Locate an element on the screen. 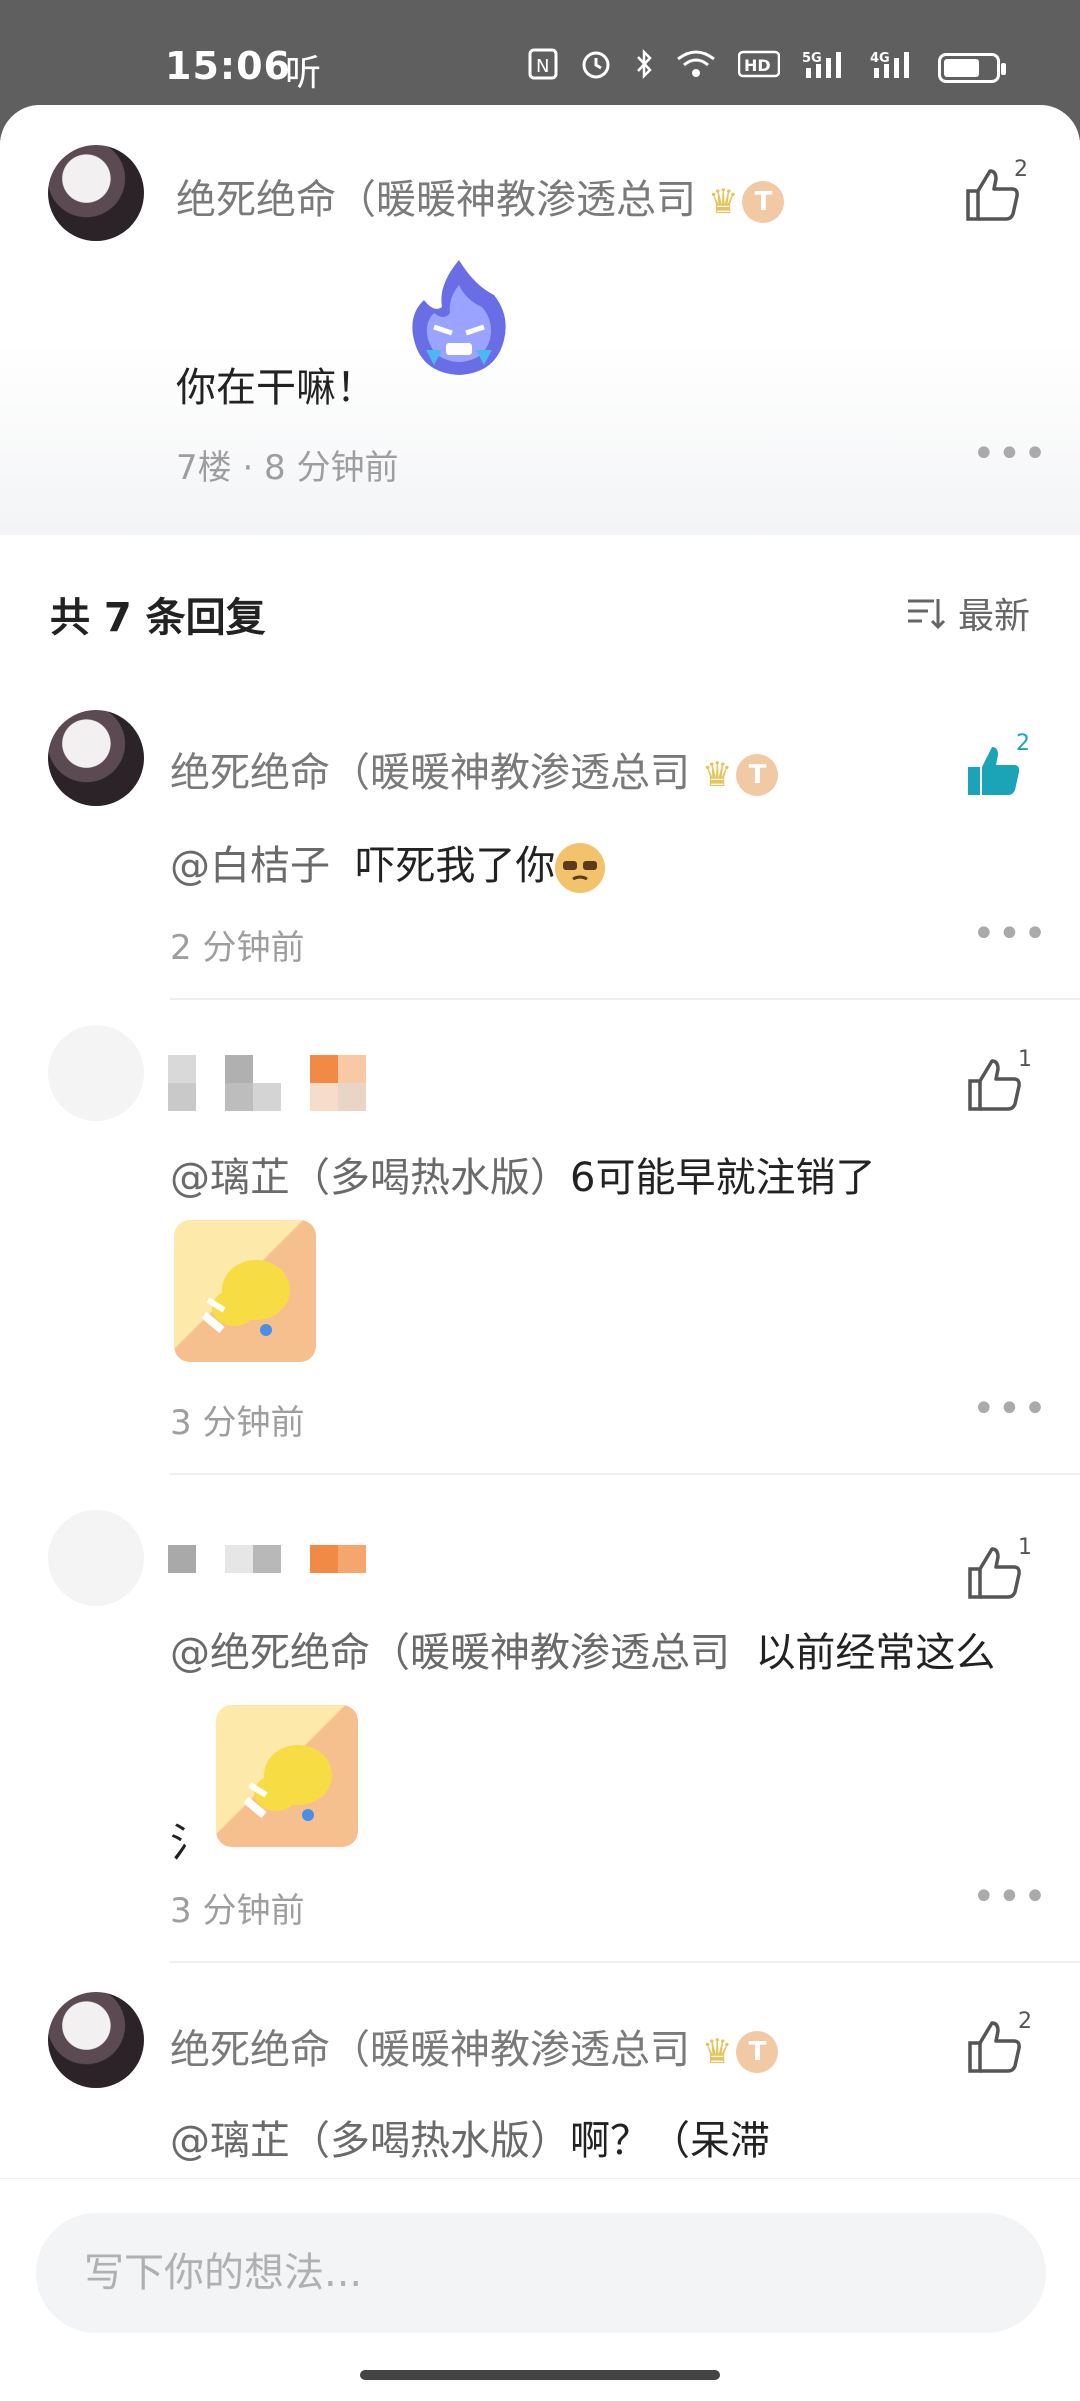  reply-text: @璃芷（多喝热水版）啊？（呆滞 is located at coordinates (470, 2137).